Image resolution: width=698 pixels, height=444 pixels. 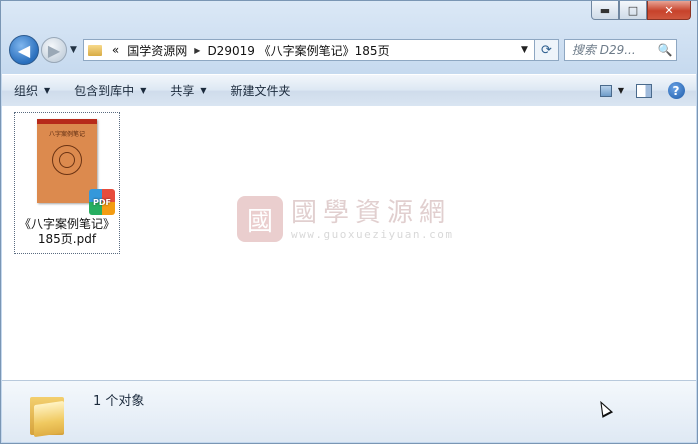 I want to click on share-button: 共享 ▼, so click(x=188, y=91).